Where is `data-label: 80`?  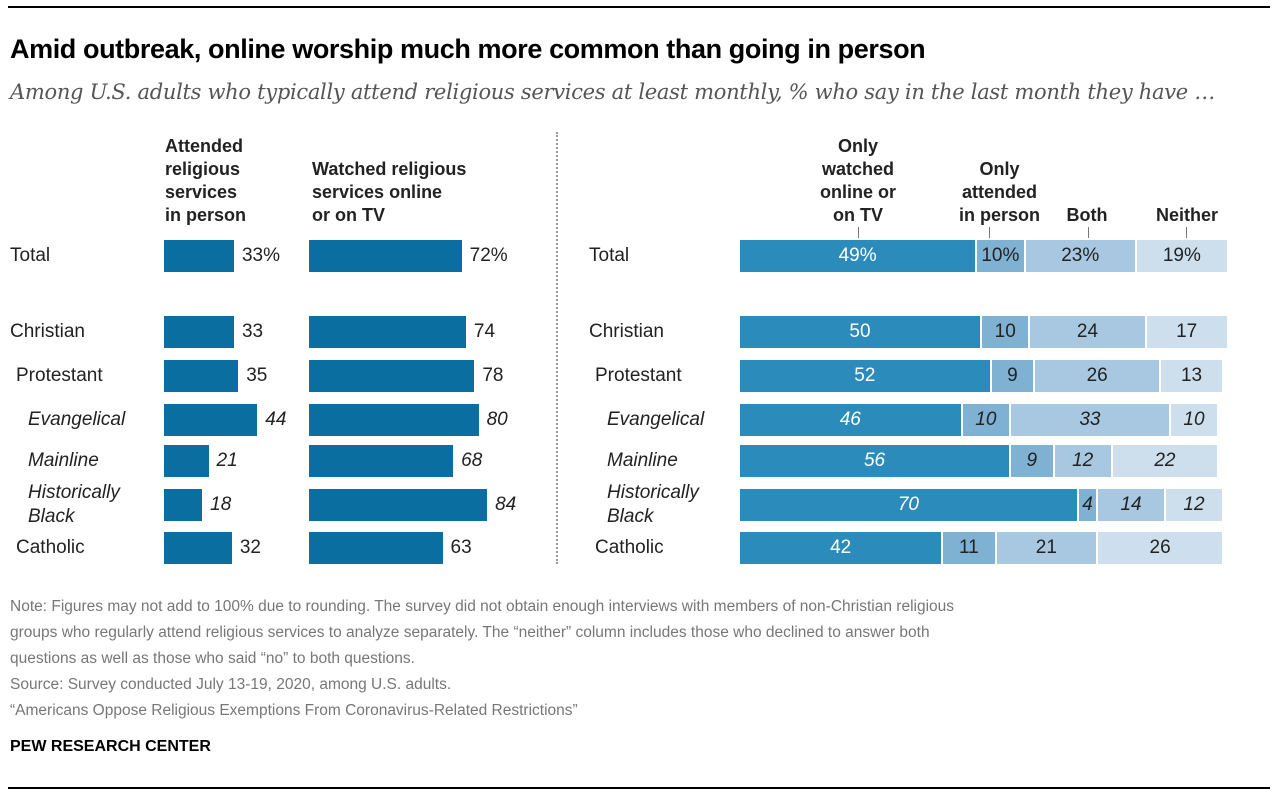 data-label: 80 is located at coordinates (497, 419).